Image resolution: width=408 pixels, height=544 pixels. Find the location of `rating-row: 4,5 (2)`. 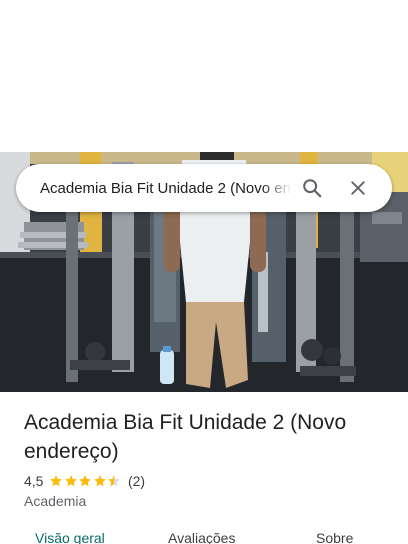

rating-row: 4,5 (2) is located at coordinates (84, 481).